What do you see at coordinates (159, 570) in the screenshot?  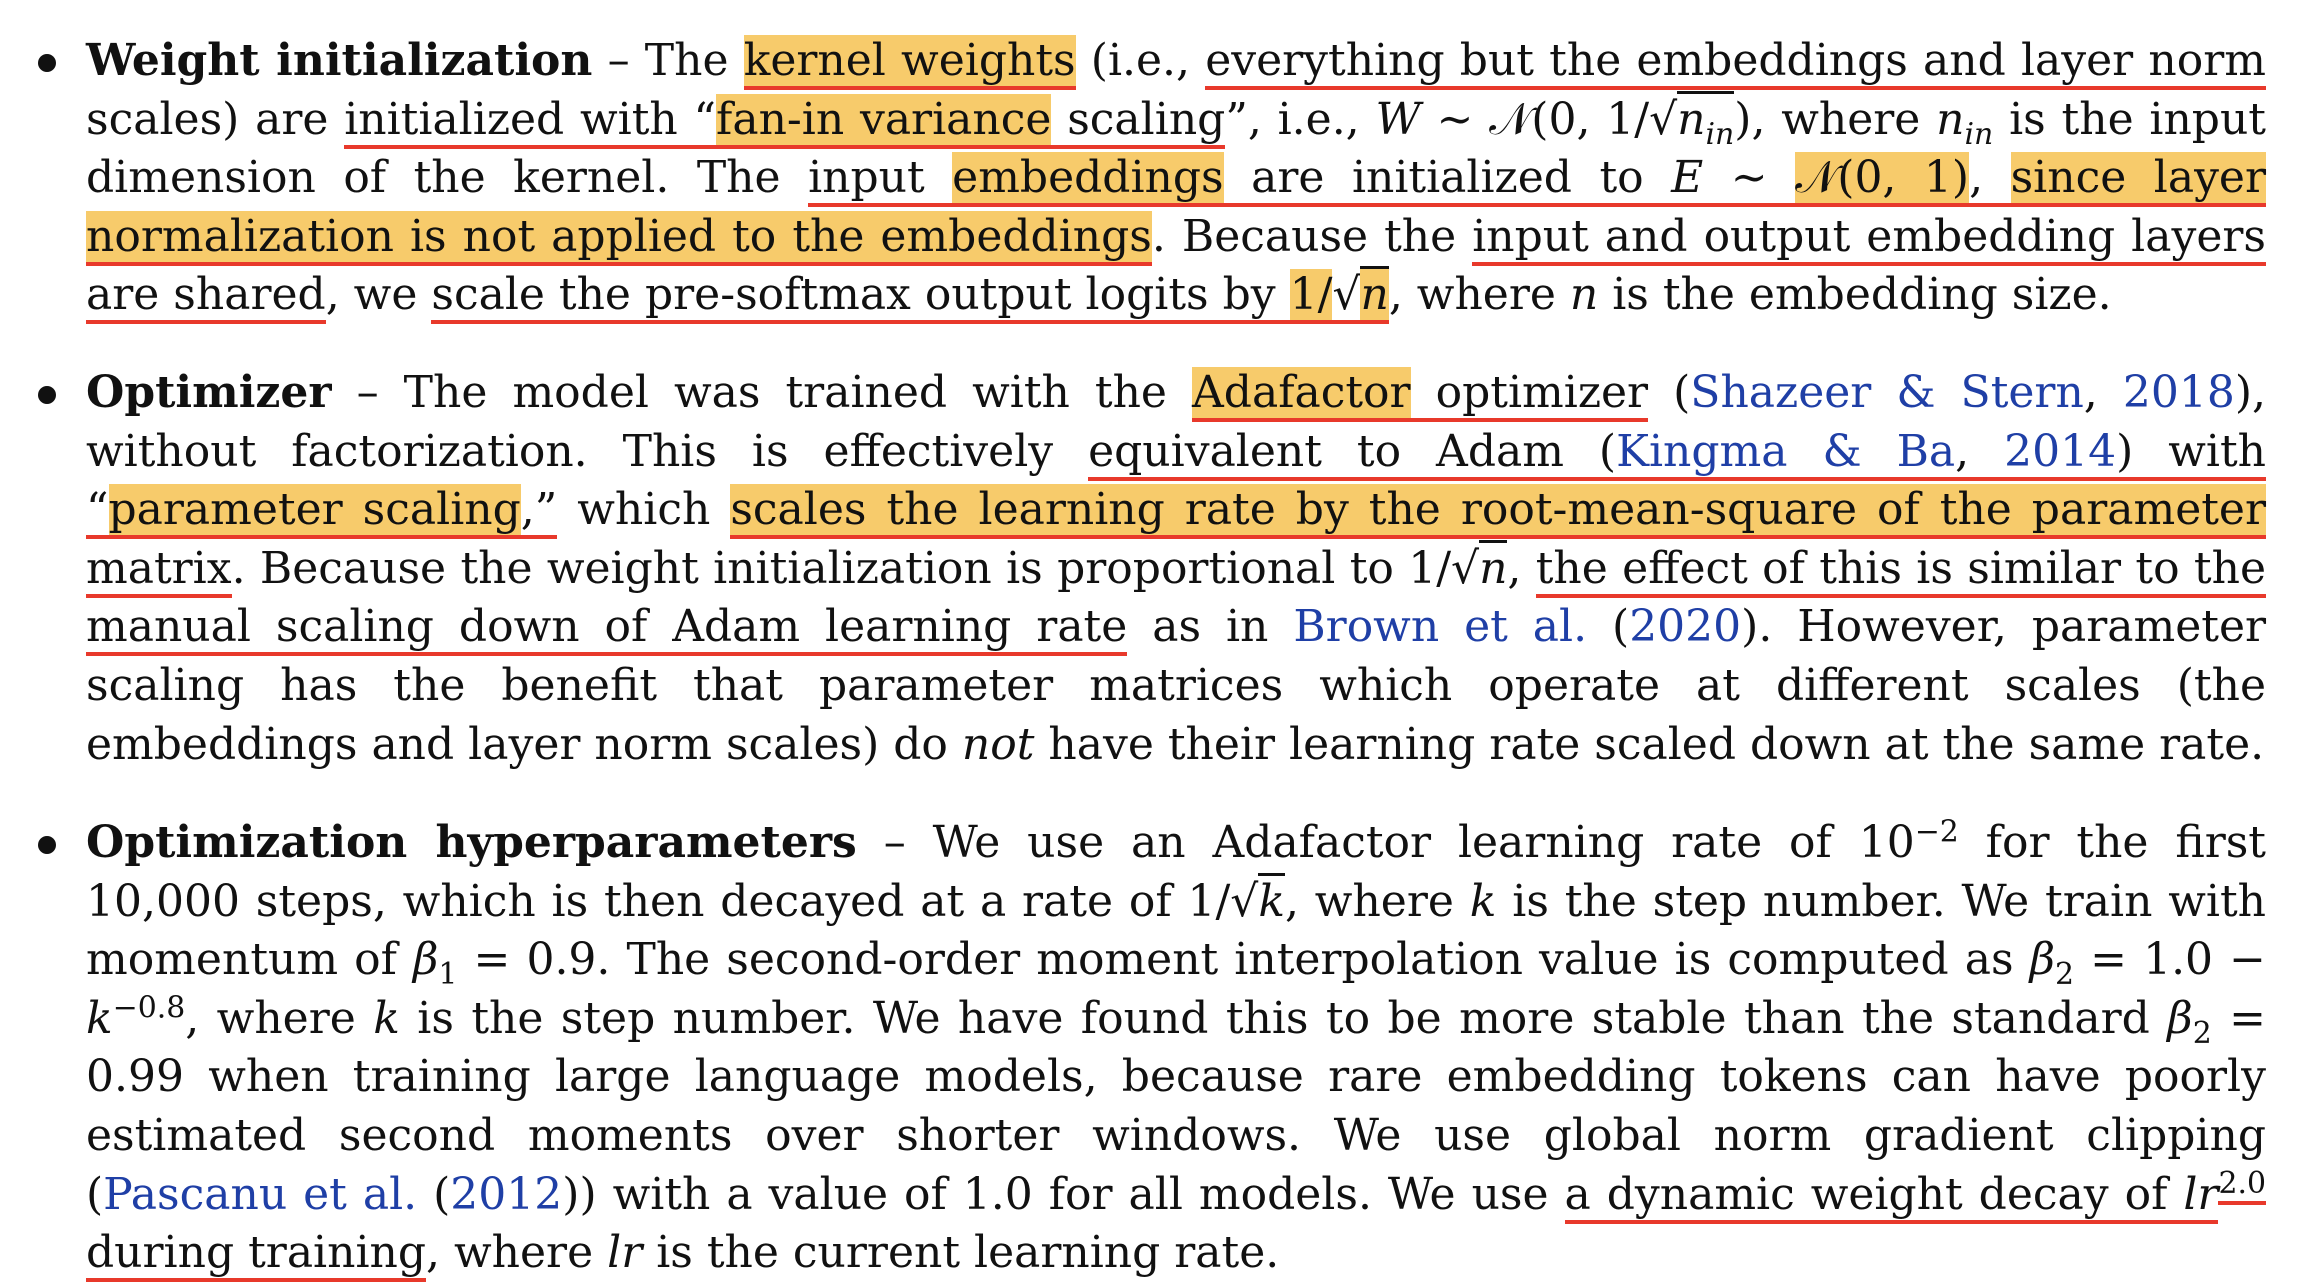 I see `underline: matrix` at bounding box center [159, 570].